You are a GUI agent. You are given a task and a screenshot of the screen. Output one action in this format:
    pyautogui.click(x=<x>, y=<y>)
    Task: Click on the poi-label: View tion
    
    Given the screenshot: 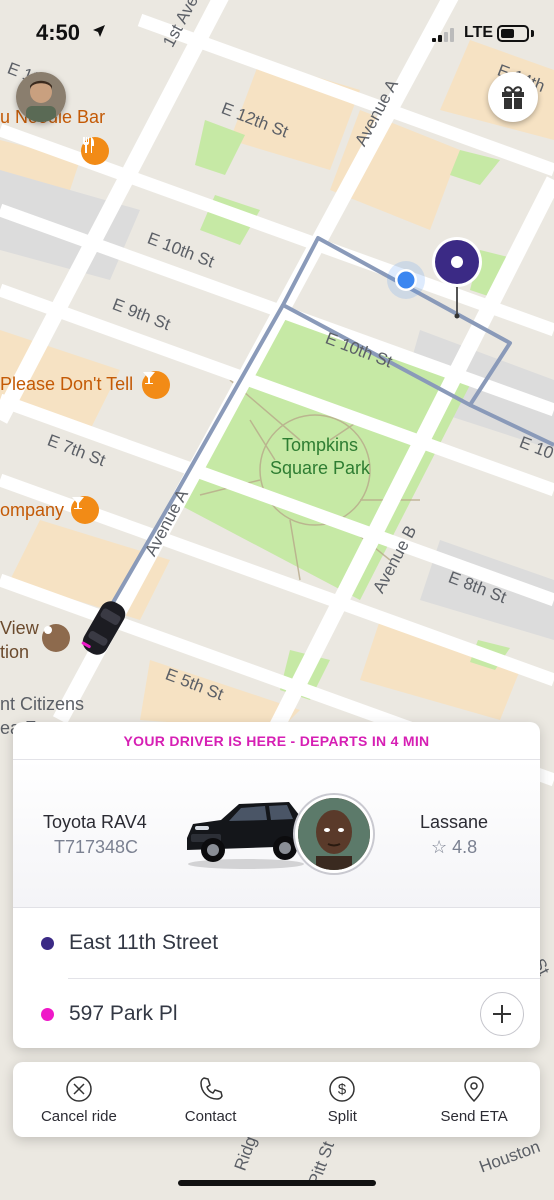 What is the action you would take?
    pyautogui.click(x=19, y=640)
    